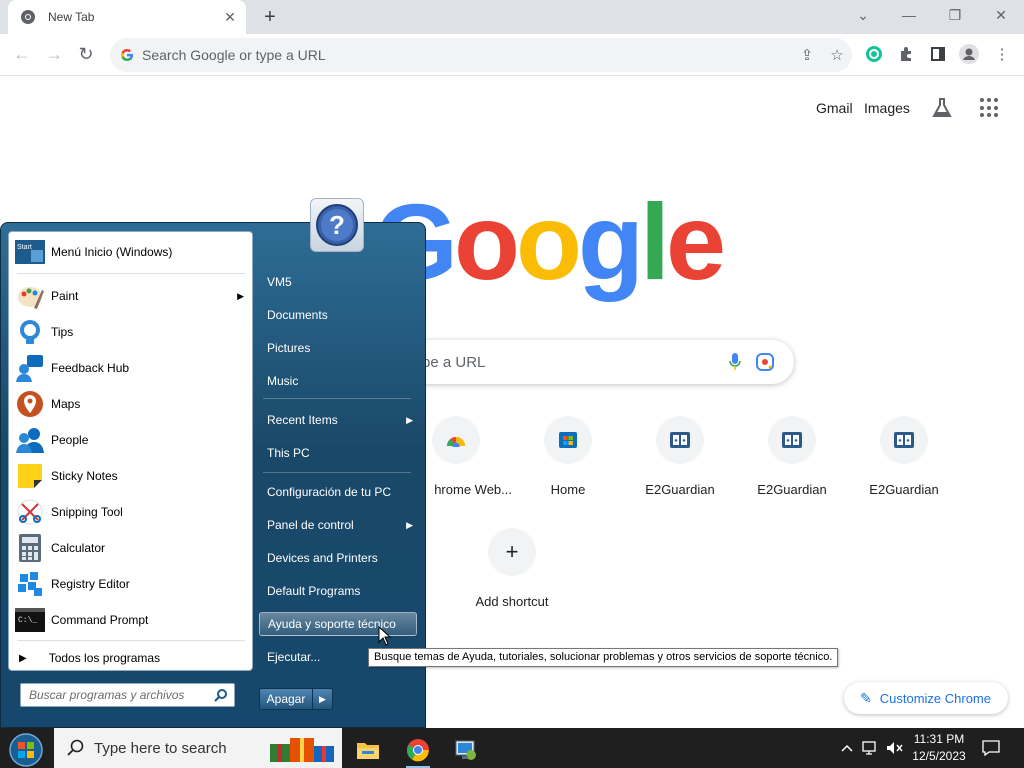  What do you see at coordinates (338, 315) in the screenshot?
I see `start-right-item-documents: Documents` at bounding box center [338, 315].